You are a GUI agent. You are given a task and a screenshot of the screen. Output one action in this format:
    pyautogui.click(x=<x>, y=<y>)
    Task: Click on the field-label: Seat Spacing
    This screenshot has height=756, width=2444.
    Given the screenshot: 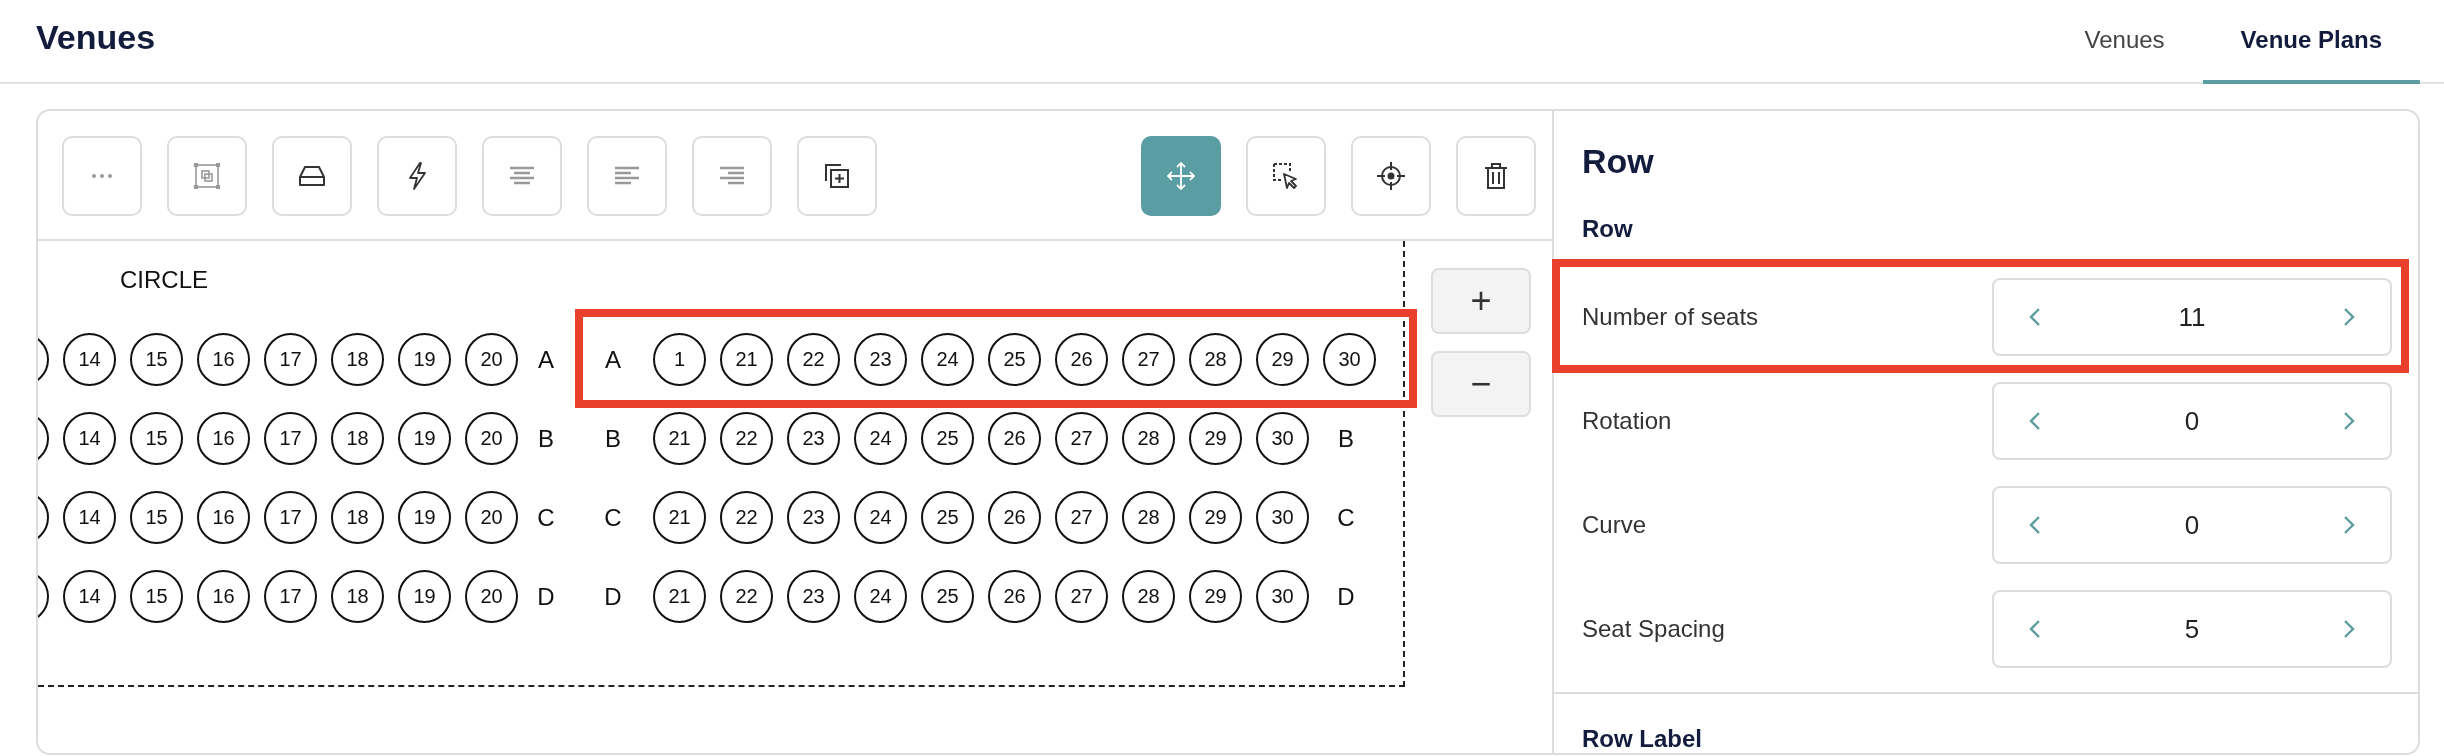 What is the action you would take?
    pyautogui.click(x=1653, y=629)
    